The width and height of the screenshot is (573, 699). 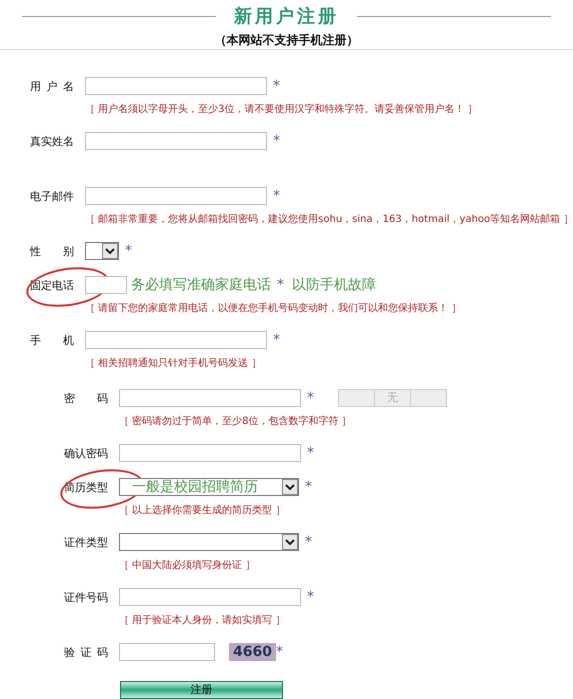 What do you see at coordinates (173, 363) in the screenshot?
I see `hint-text: ［ 相关招聘通知只针对手机号码发送 ］` at bounding box center [173, 363].